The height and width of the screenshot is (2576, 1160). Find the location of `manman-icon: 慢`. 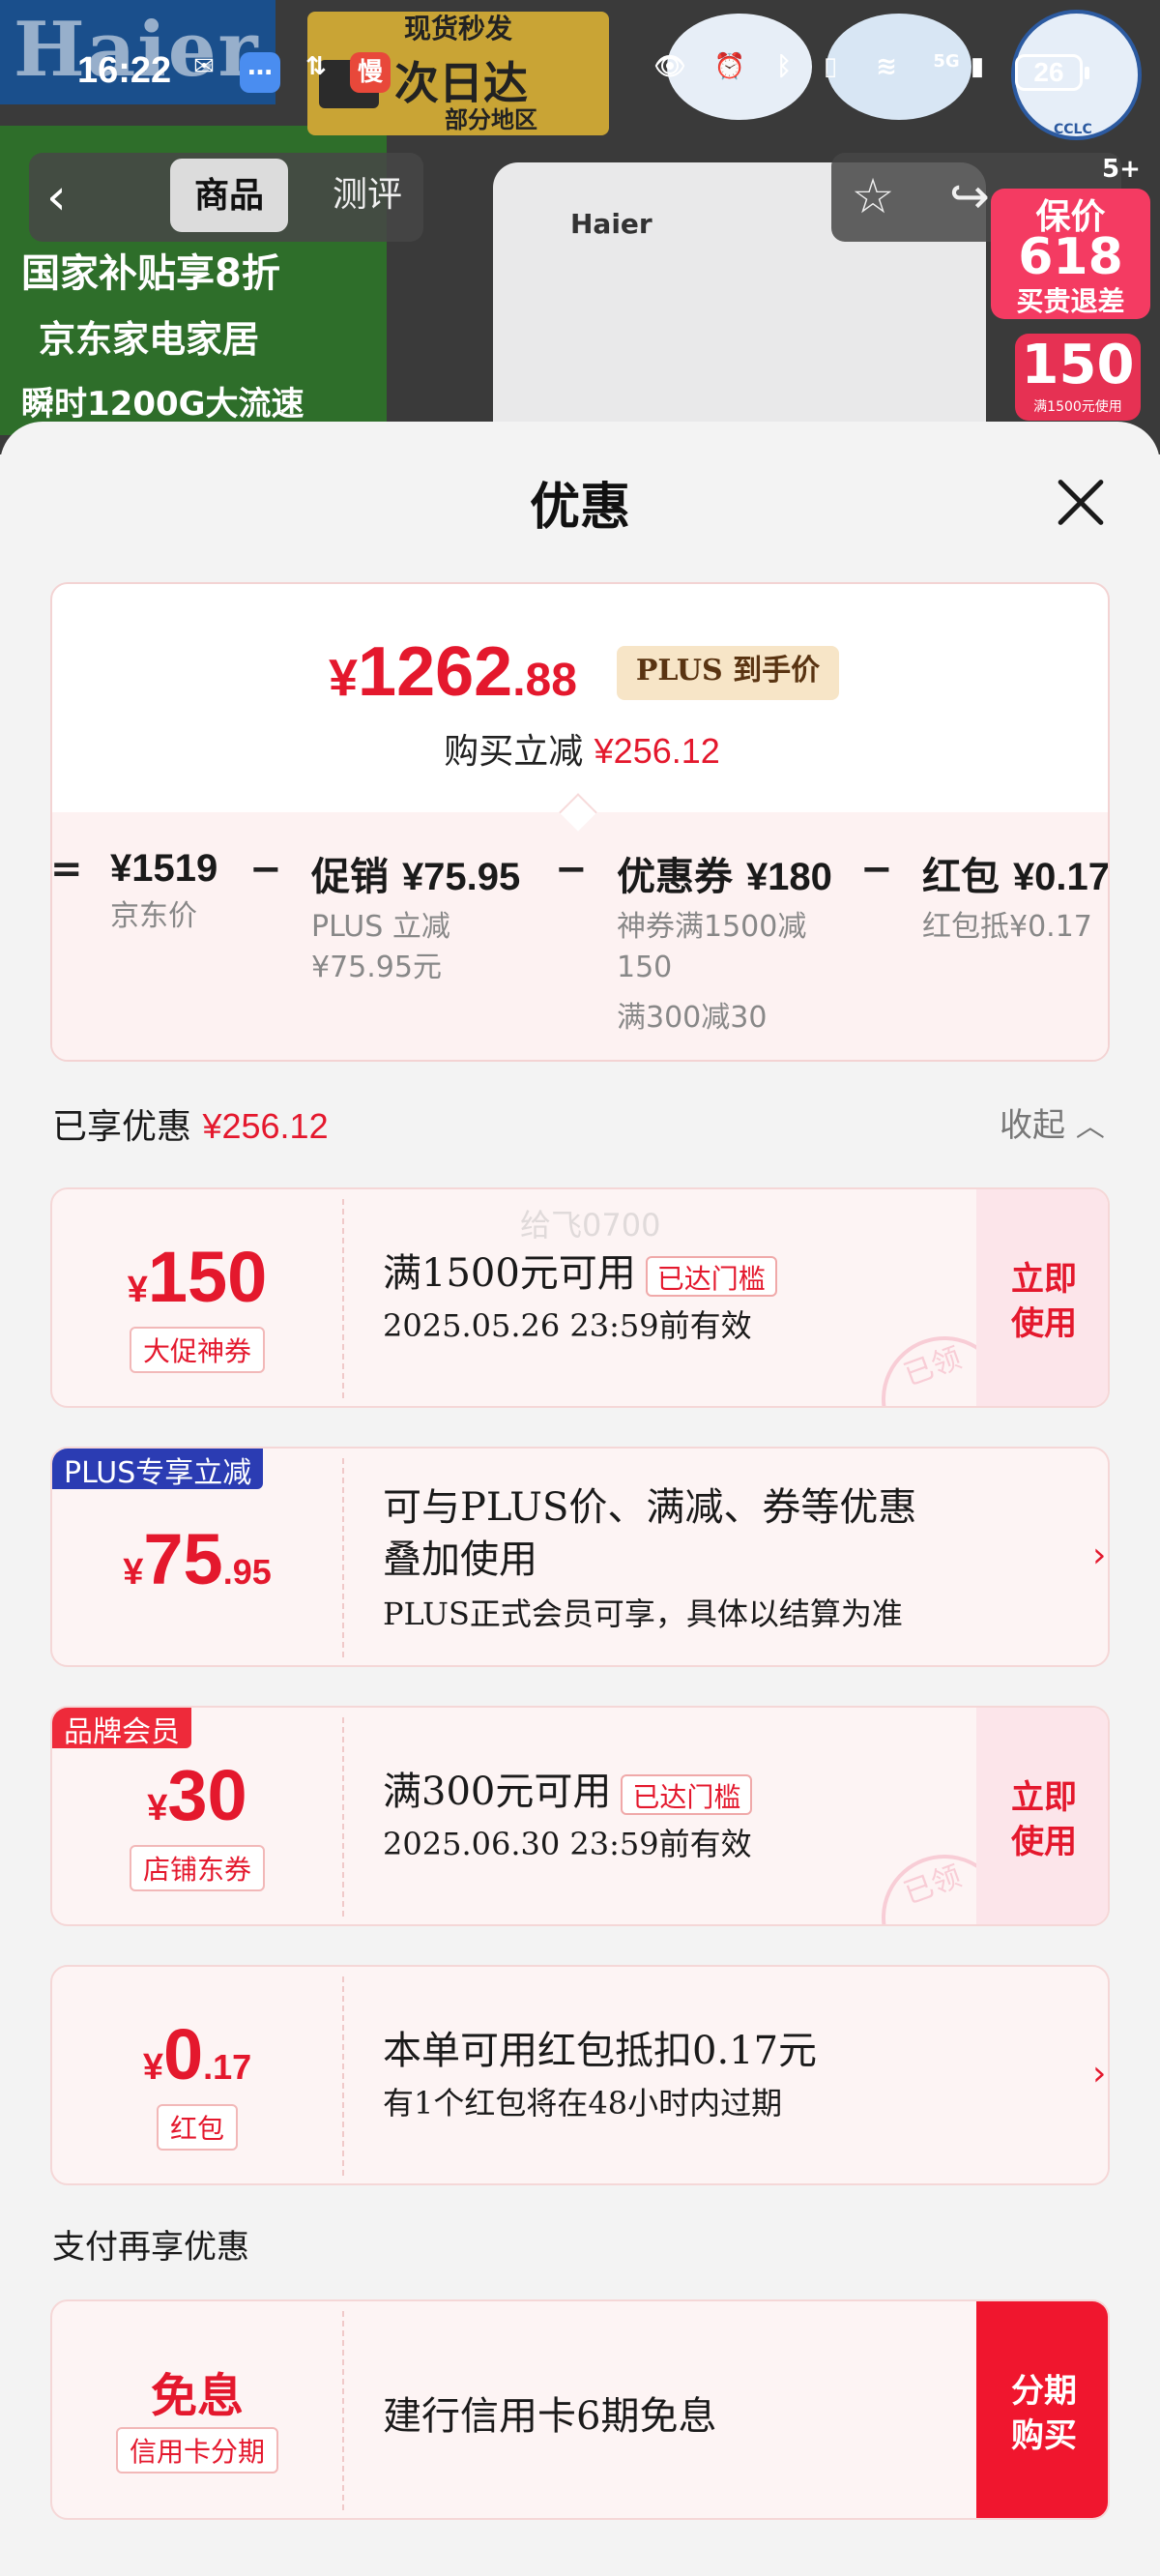

manman-icon: 慢 is located at coordinates (370, 72).